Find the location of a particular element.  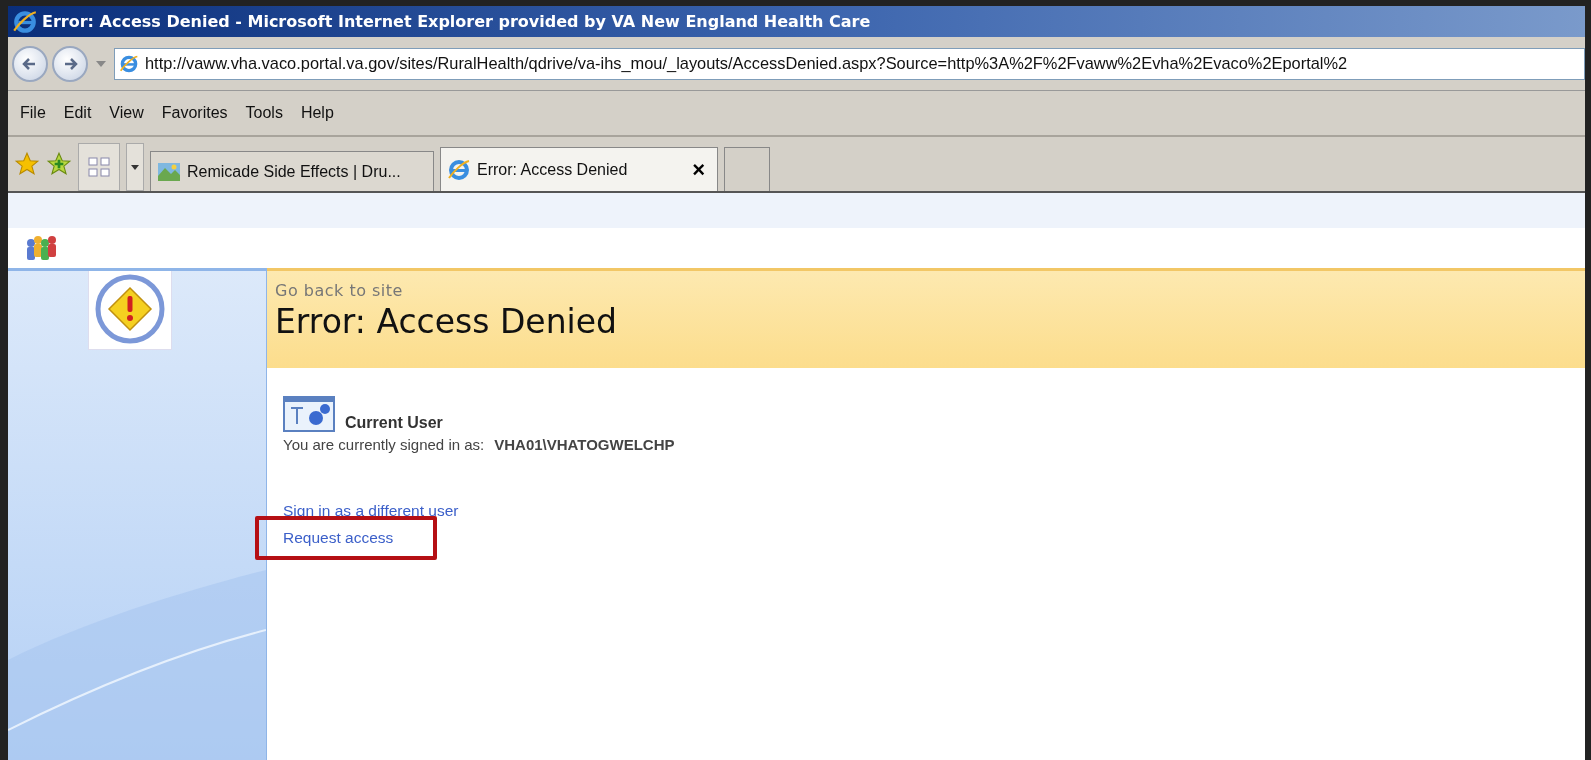

warning-icon is located at coordinates (130, 309).